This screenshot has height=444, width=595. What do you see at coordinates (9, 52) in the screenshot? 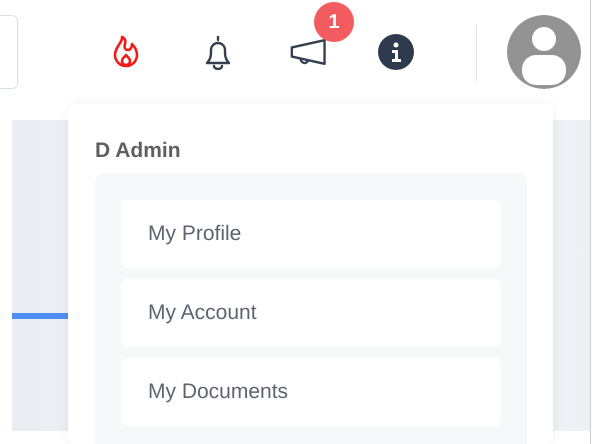
I see `search-field` at bounding box center [9, 52].